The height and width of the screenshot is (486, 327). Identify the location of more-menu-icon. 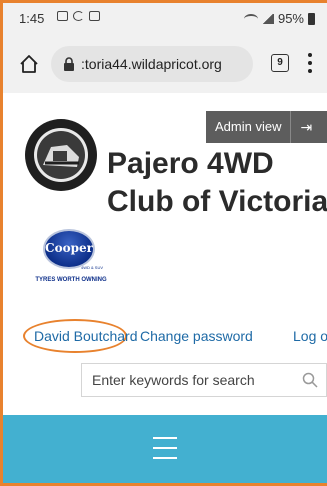
(310, 63).